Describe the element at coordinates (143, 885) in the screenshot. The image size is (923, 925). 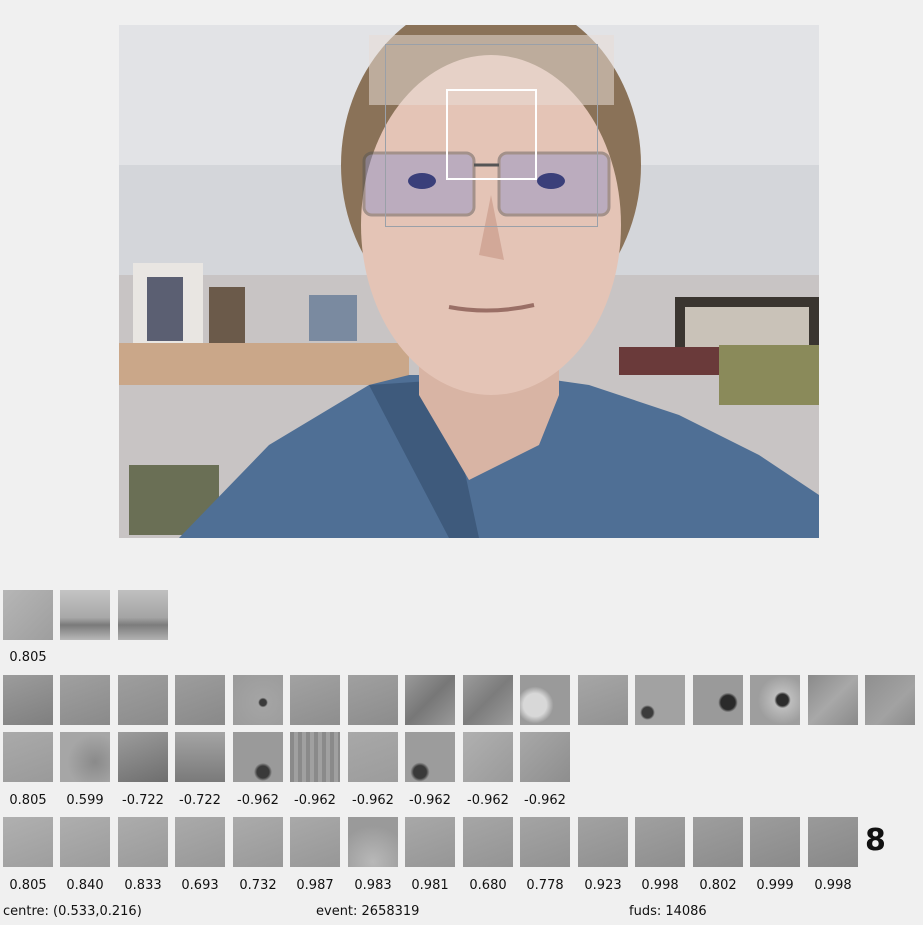
I see `value-label: 0.833` at that location.